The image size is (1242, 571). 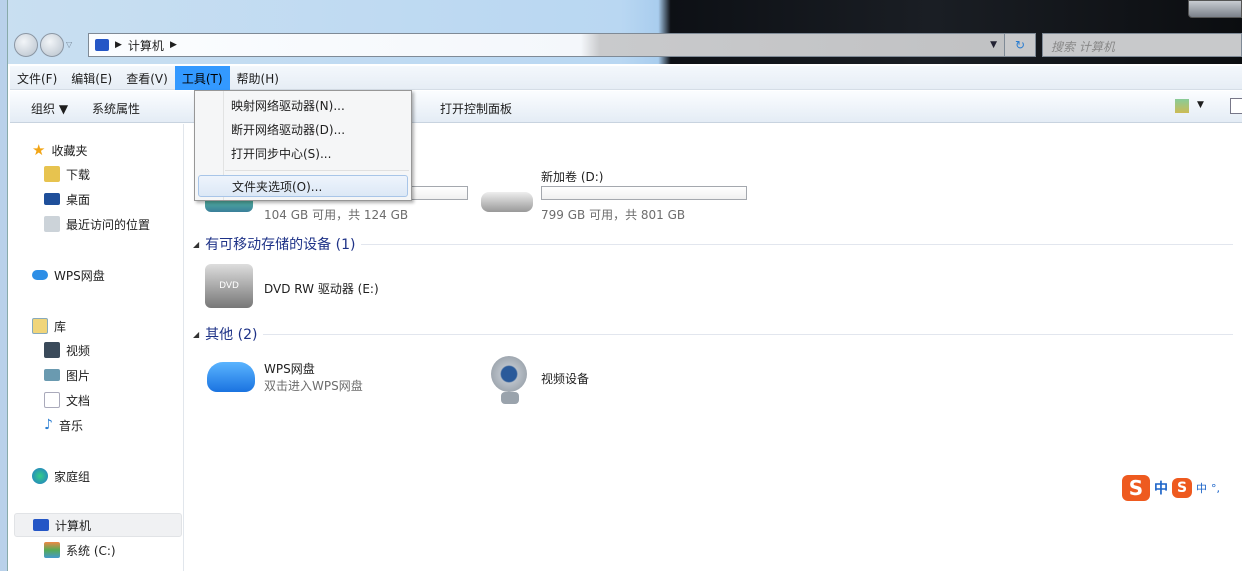 I want to click on libraries-icon, so click(x=40, y=326).